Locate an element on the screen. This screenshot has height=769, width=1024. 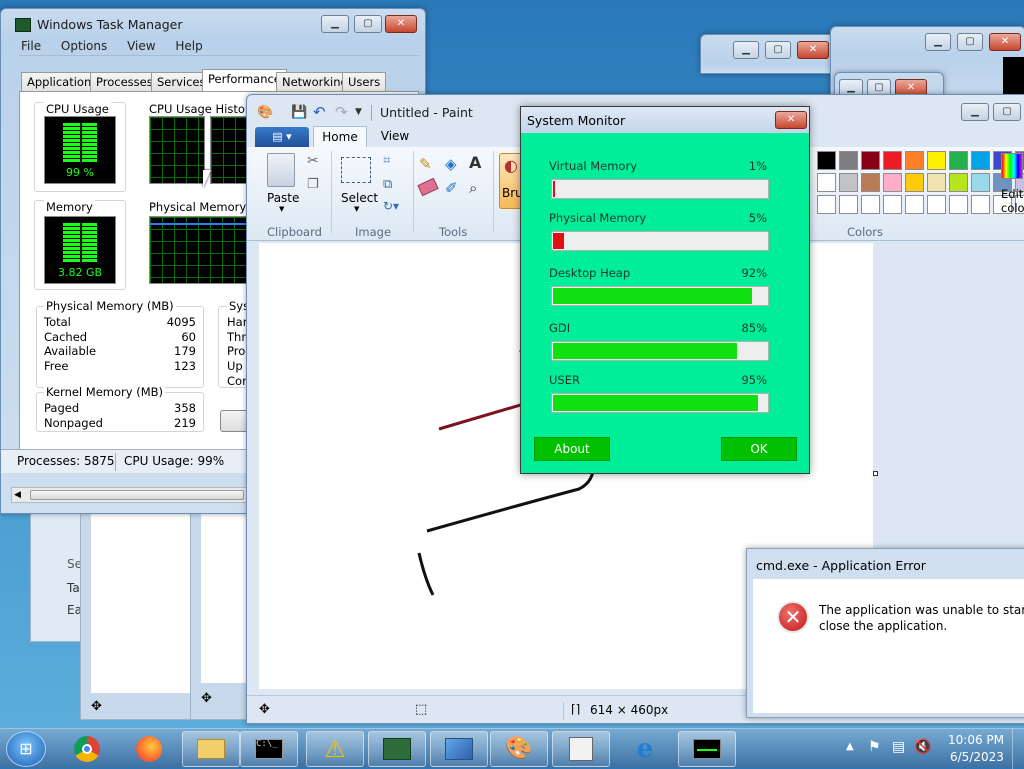
redo-icon: ↷ is located at coordinates (341, 112).